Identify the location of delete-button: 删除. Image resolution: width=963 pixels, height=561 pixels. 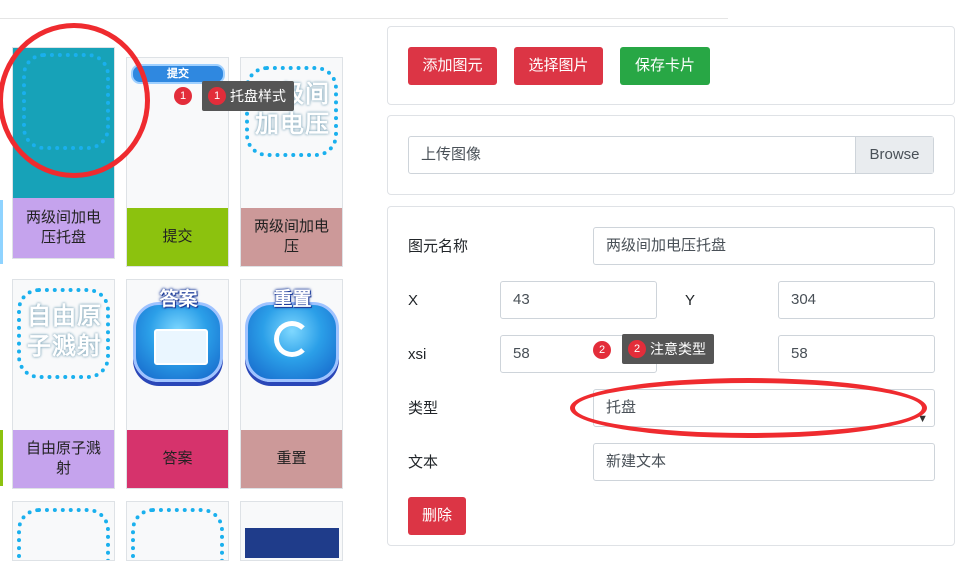
(437, 516).